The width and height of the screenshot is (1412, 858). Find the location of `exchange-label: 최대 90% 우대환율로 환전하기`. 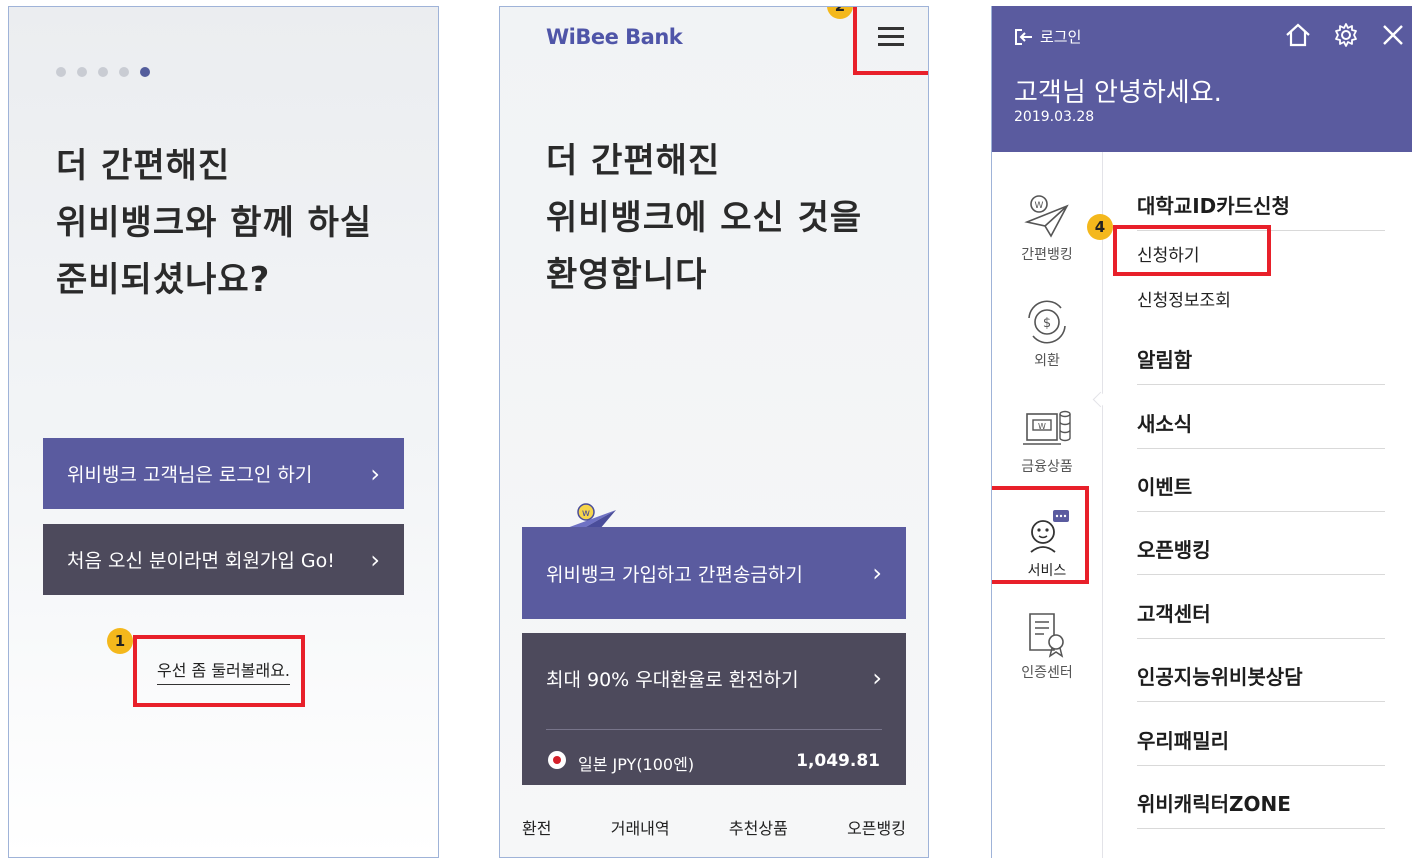

exchange-label: 최대 90% 우대환율로 환전하기 is located at coordinates (672, 679).